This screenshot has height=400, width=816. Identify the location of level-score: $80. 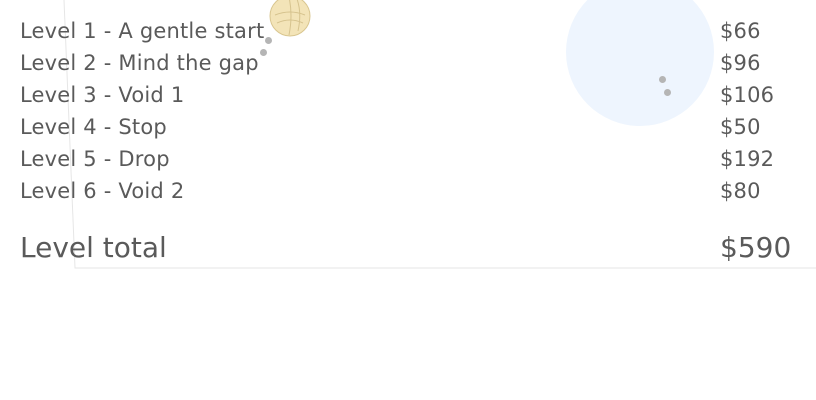
(740, 191).